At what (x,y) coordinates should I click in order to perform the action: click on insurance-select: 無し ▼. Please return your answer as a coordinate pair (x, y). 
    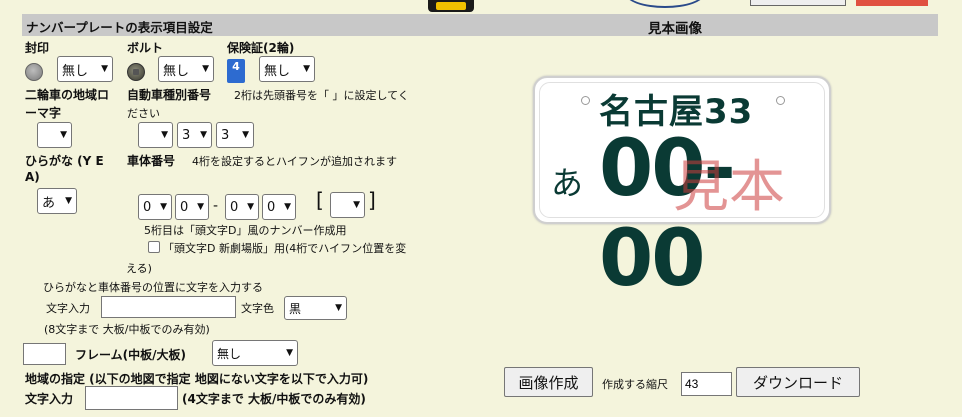
    Looking at the image, I should click on (287, 69).